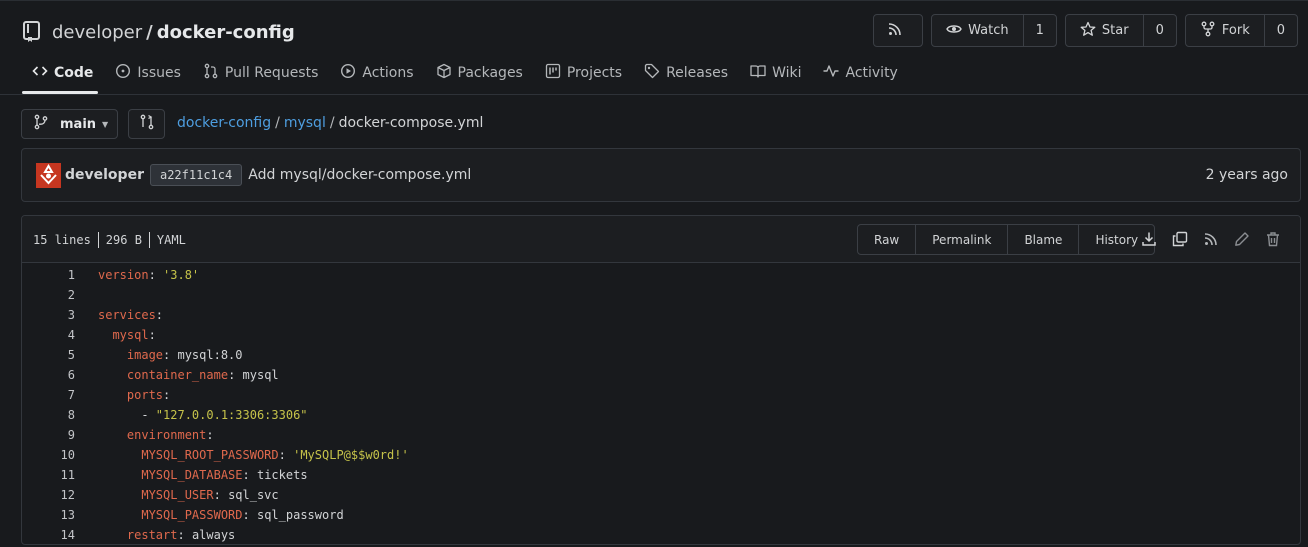  I want to click on rss-button, so click(898, 30).